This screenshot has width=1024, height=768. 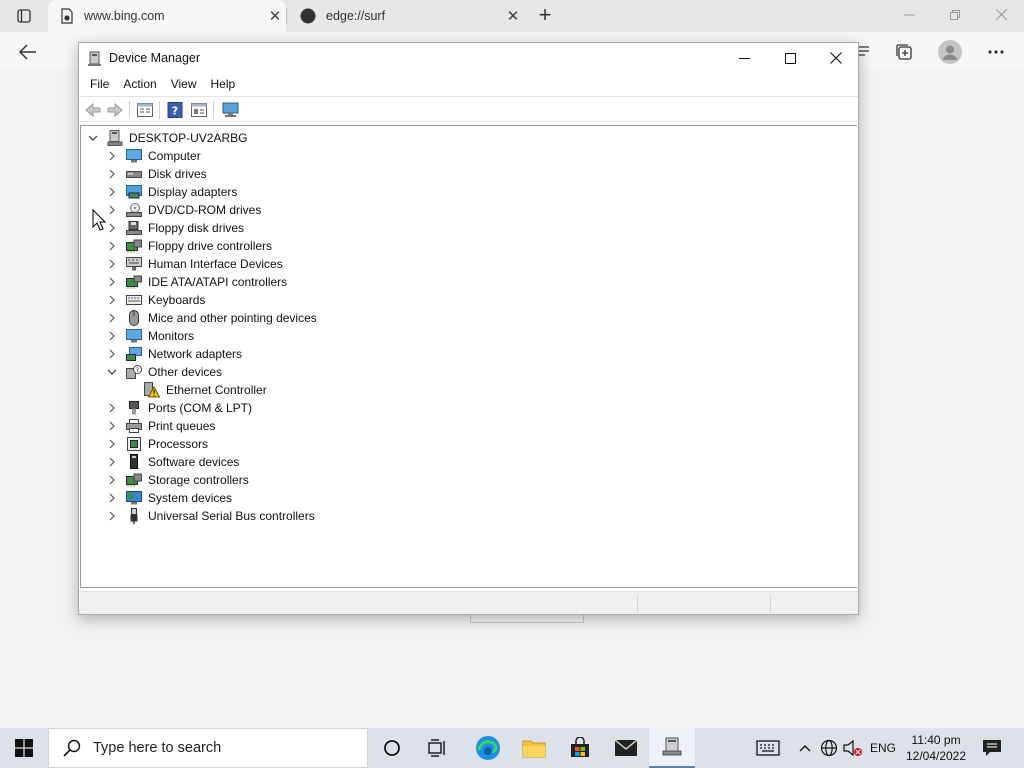 I want to click on task-view-button, so click(x=438, y=748).